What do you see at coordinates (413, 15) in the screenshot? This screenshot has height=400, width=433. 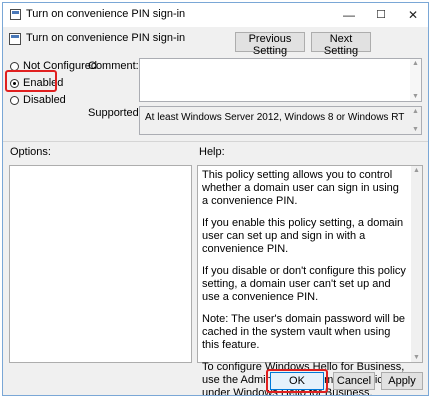 I see `close-button: ✕` at bounding box center [413, 15].